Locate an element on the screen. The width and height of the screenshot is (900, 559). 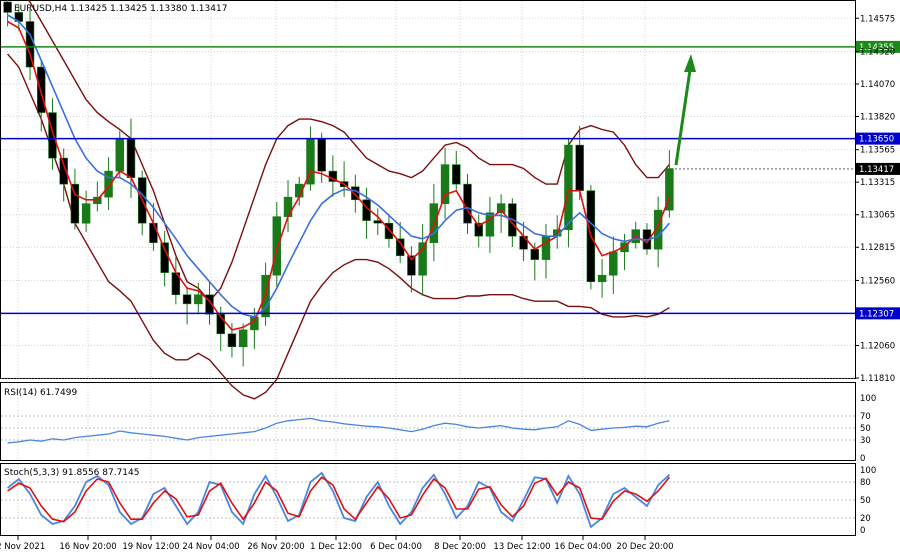
stoch-label: Stoch(5,3,3) 91.8556 87.7145 is located at coordinates (71, 473).